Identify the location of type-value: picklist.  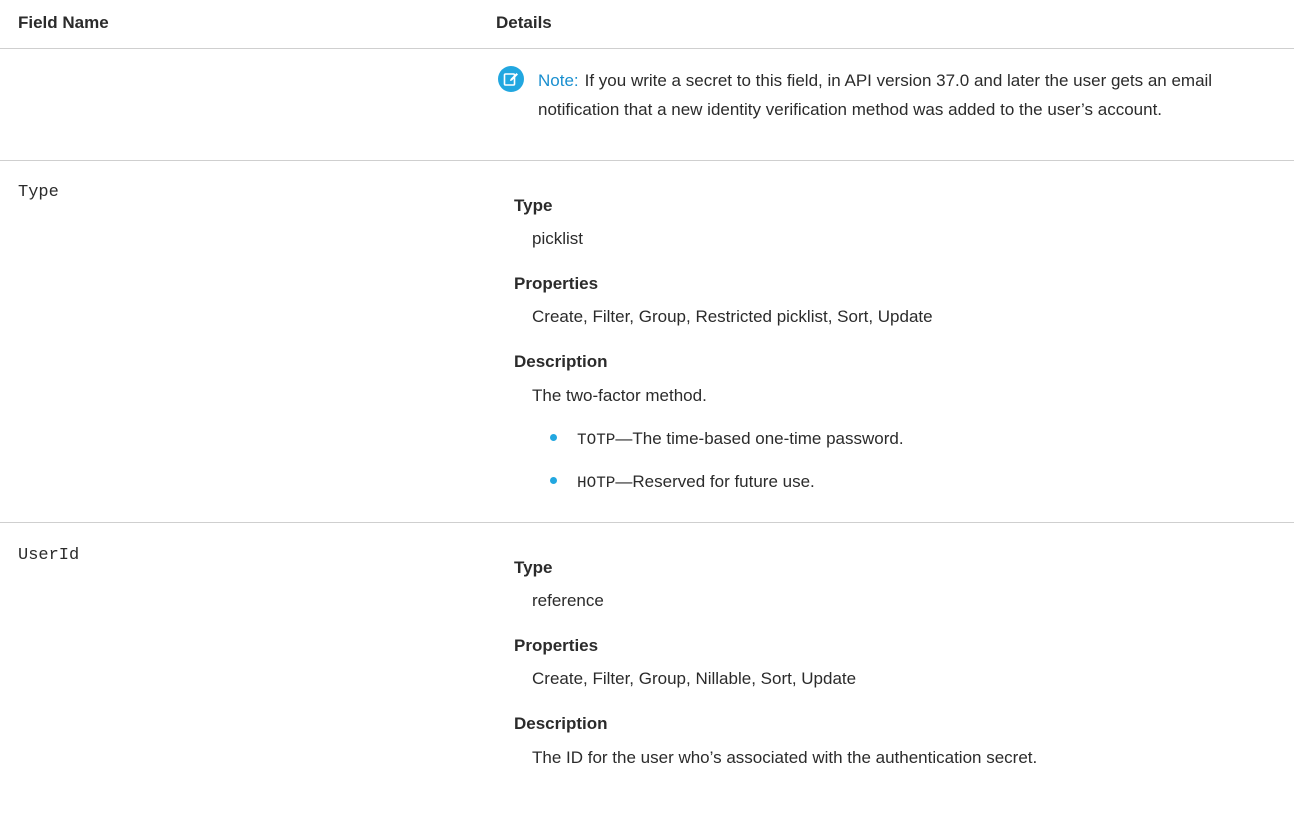
(558, 238).